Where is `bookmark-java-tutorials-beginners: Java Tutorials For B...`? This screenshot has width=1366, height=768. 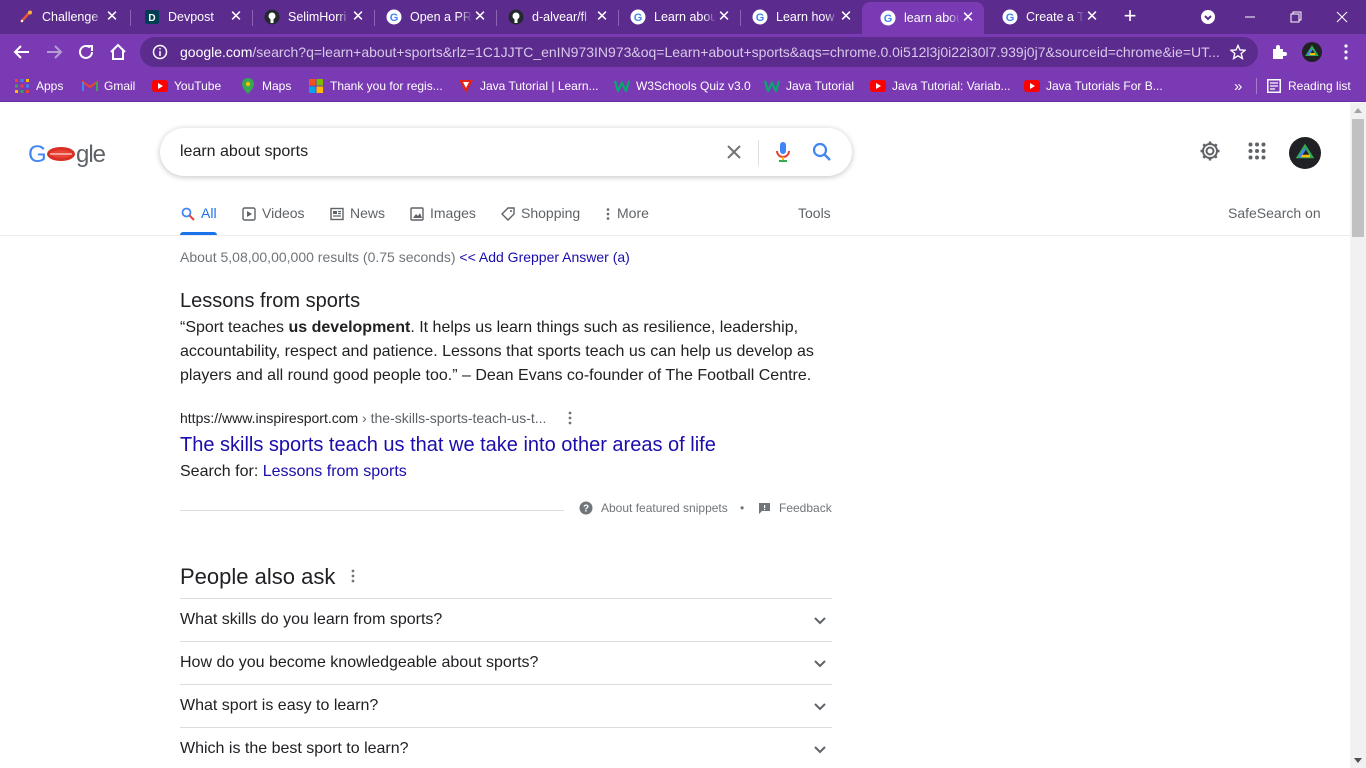
bookmark-java-tutorials-beginners: Java Tutorials For B... is located at coordinates (1093, 86).